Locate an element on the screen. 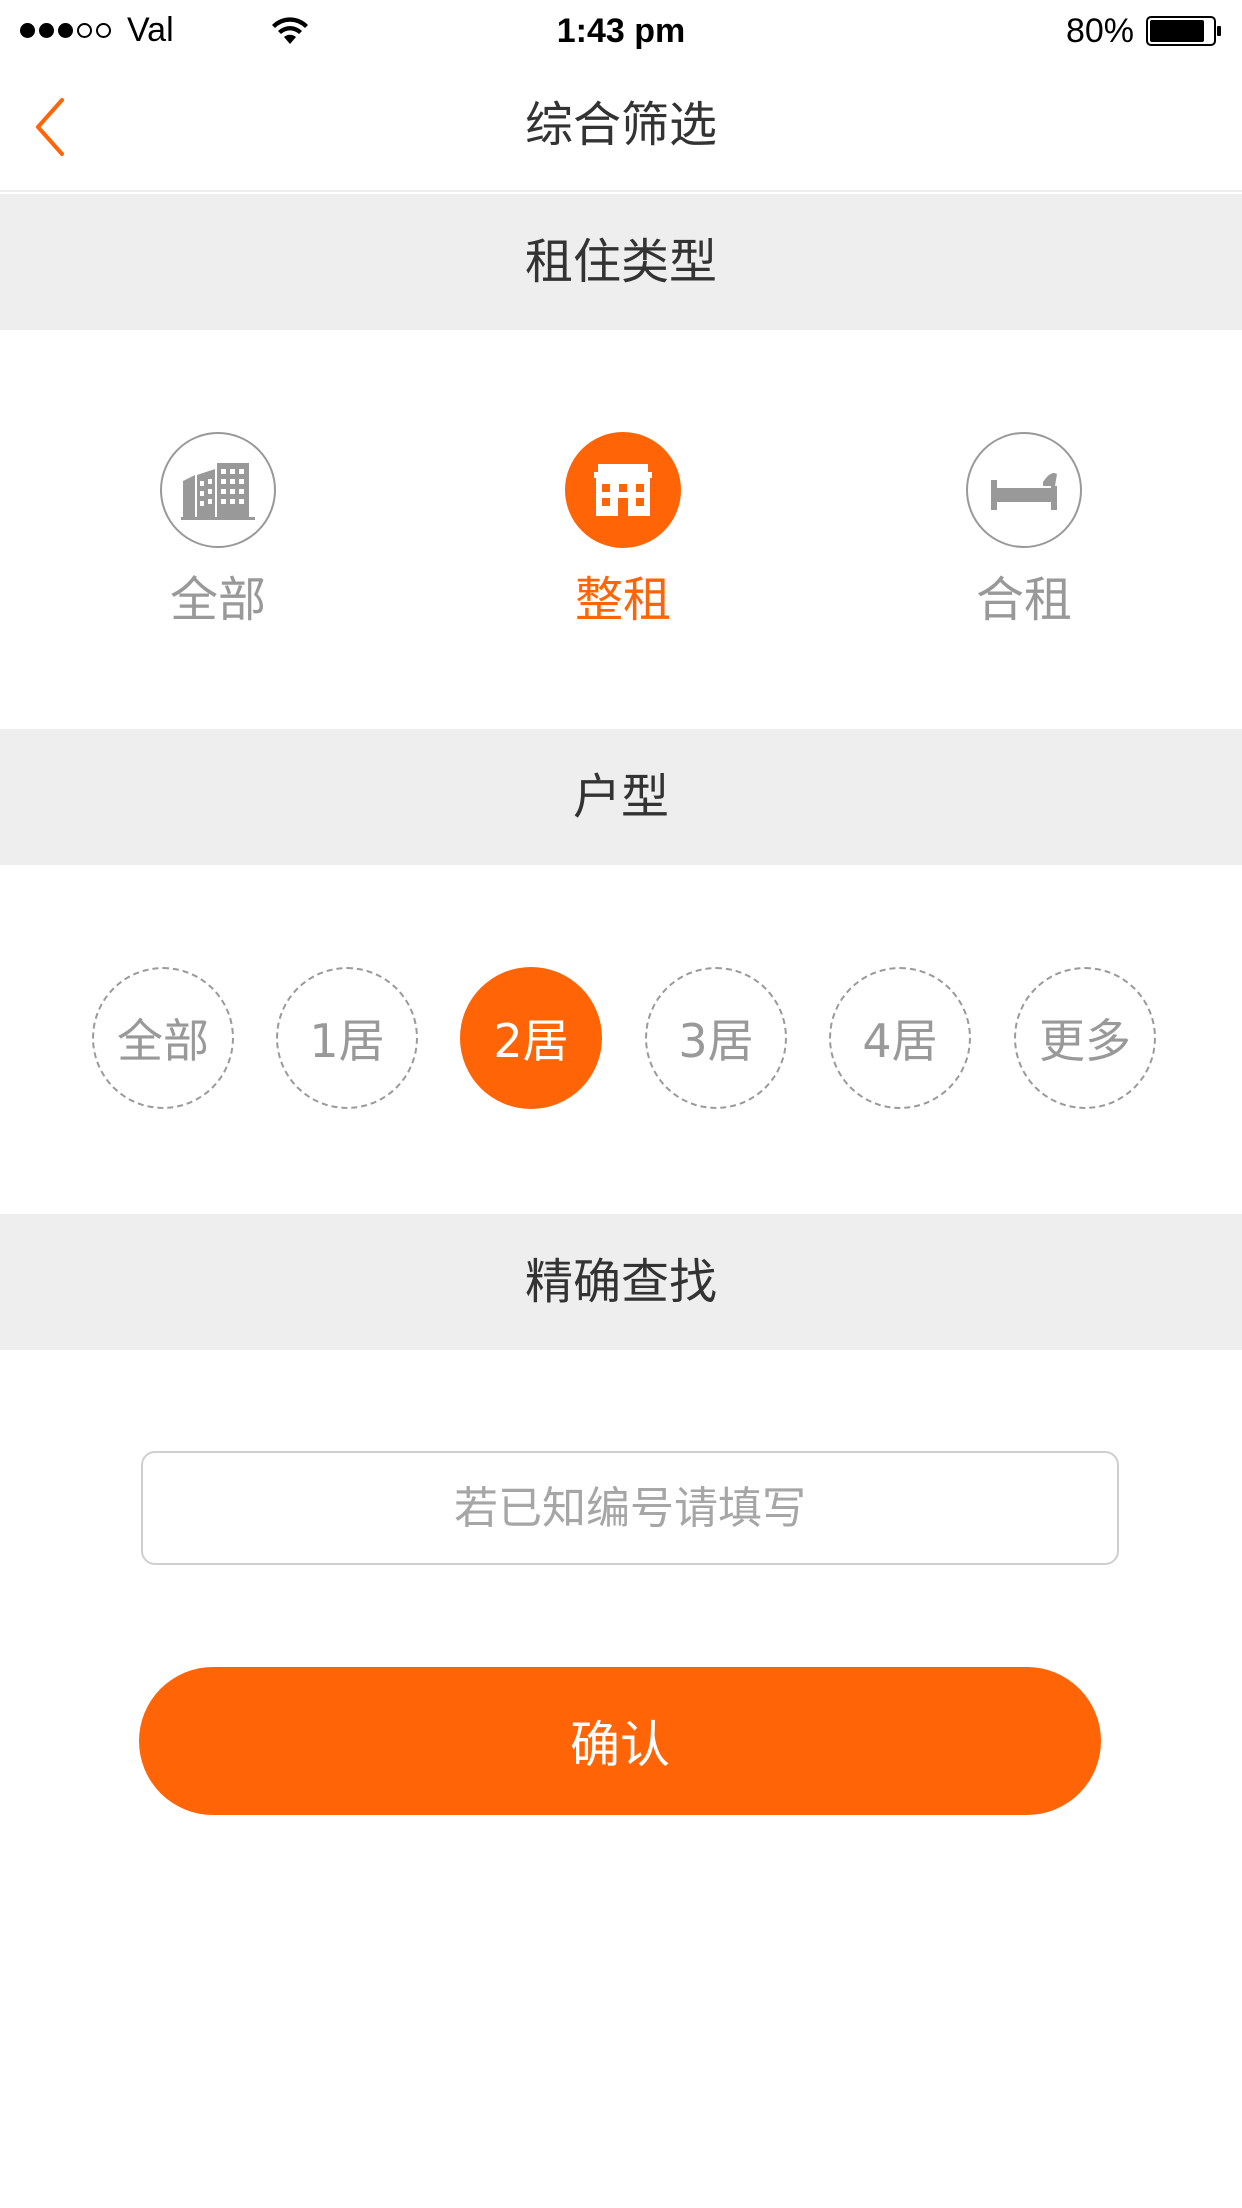 The height and width of the screenshot is (2208, 1242). layout-option-3-room: 3居 is located at coordinates (716, 1038).